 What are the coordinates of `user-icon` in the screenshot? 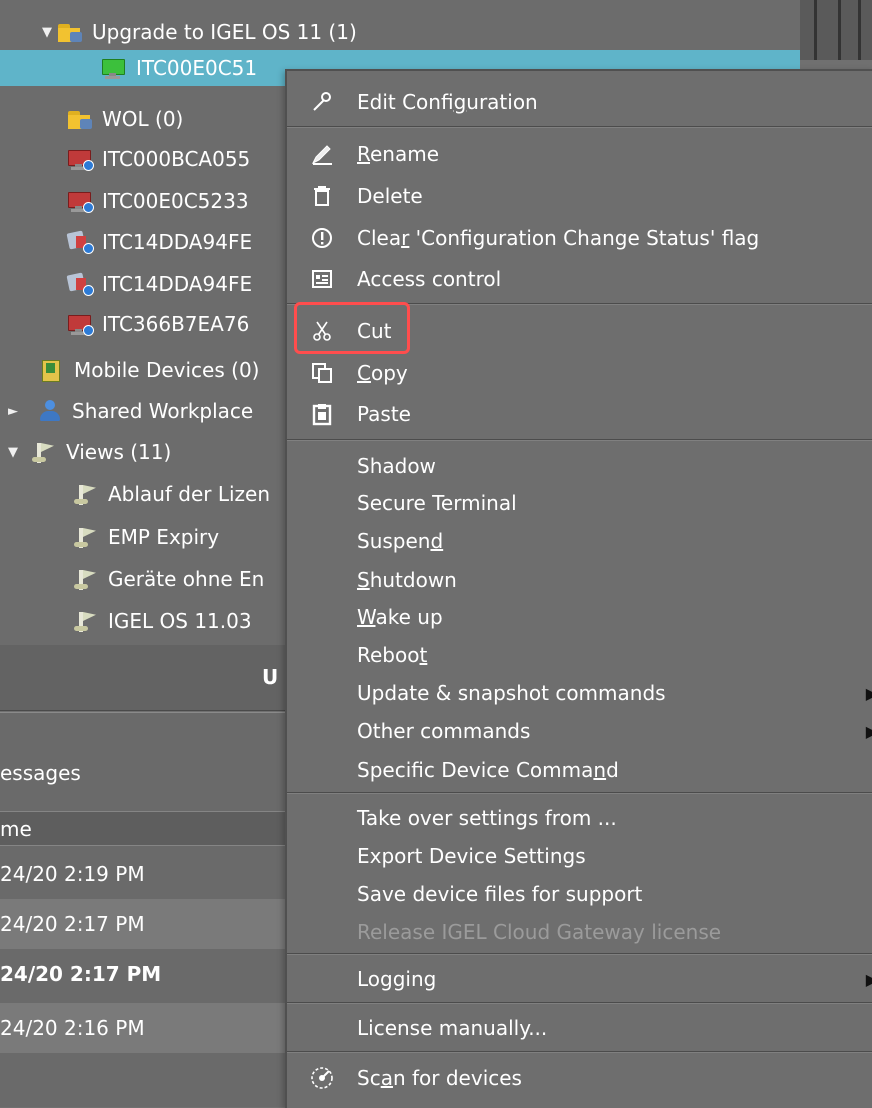 It's located at (50, 411).